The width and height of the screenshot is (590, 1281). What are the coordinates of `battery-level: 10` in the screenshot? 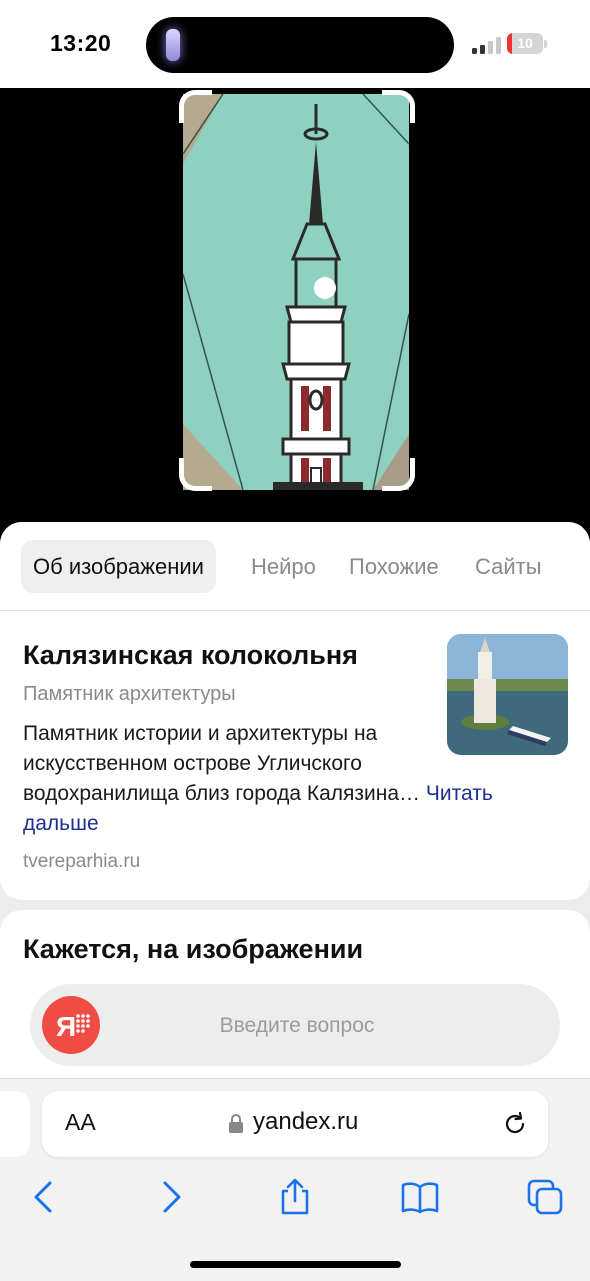 It's located at (525, 43).